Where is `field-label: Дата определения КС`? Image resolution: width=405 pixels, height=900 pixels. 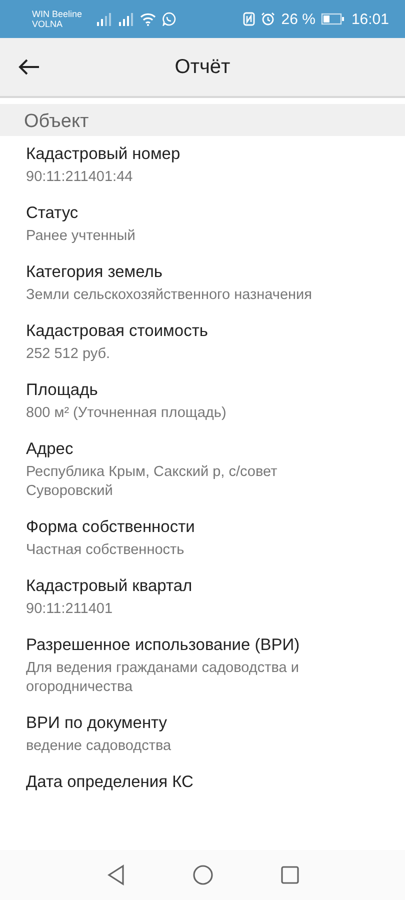
field-label: Дата определения КС is located at coordinates (110, 782).